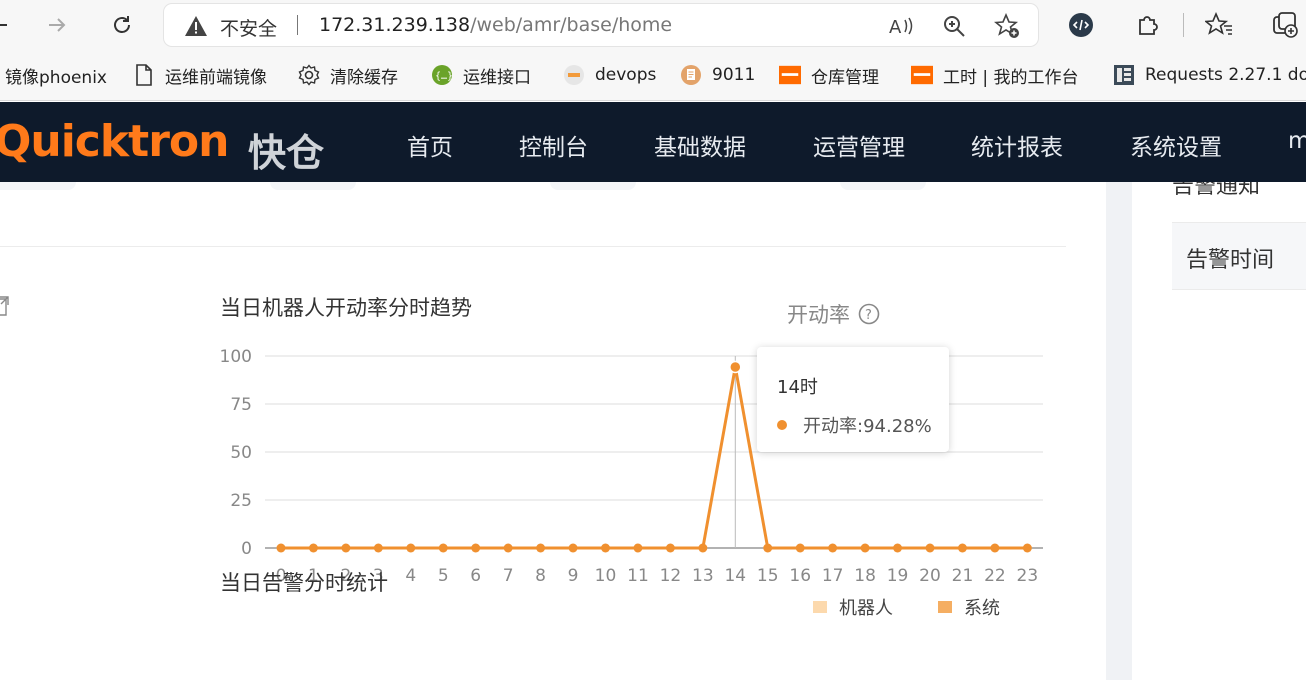 This screenshot has height=680, width=1306. Describe the element at coordinates (820, 607) in the screenshot. I see `legend-swatch-robot` at that location.